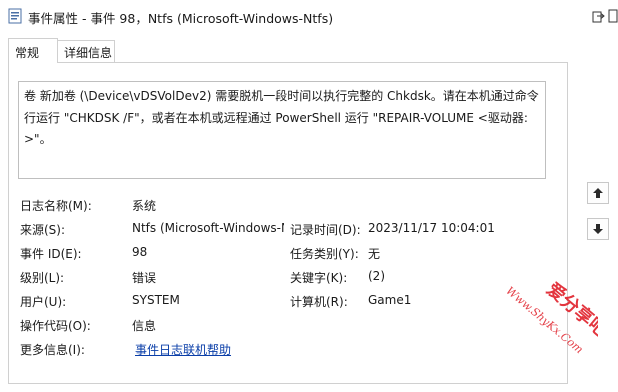  Describe the element at coordinates (612, 16) in the screenshot. I see `more-icon` at that location.